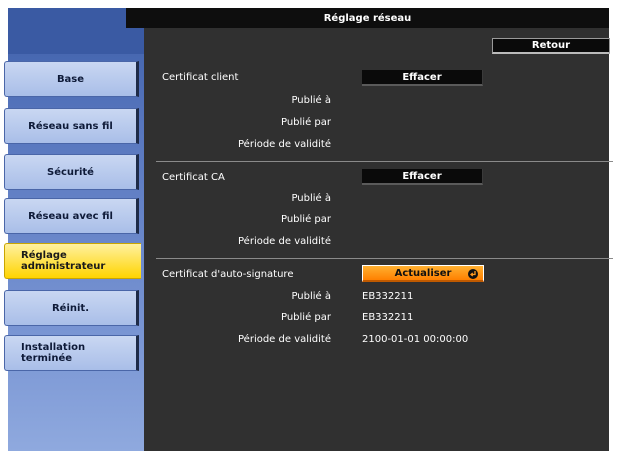 This screenshot has width=617, height=459. I want to click on self-signed-issued-by-value: EB332211, so click(388, 317).